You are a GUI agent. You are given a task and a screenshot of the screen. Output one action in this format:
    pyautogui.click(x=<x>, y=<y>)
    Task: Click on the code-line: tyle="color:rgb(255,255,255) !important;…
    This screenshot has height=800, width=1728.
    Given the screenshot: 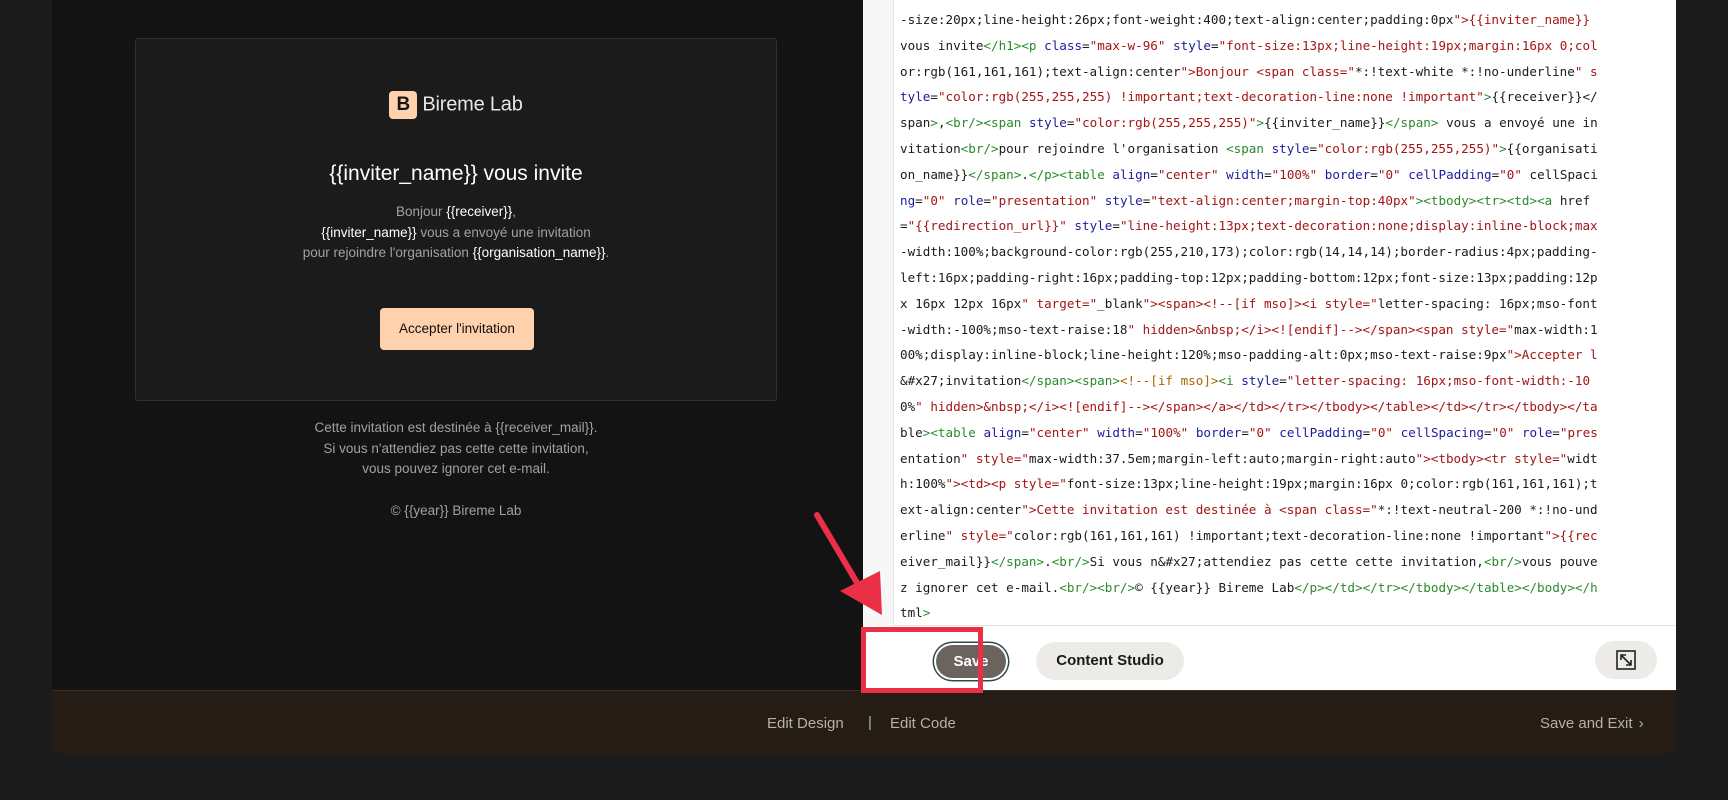 What is the action you would take?
    pyautogui.click(x=1249, y=97)
    